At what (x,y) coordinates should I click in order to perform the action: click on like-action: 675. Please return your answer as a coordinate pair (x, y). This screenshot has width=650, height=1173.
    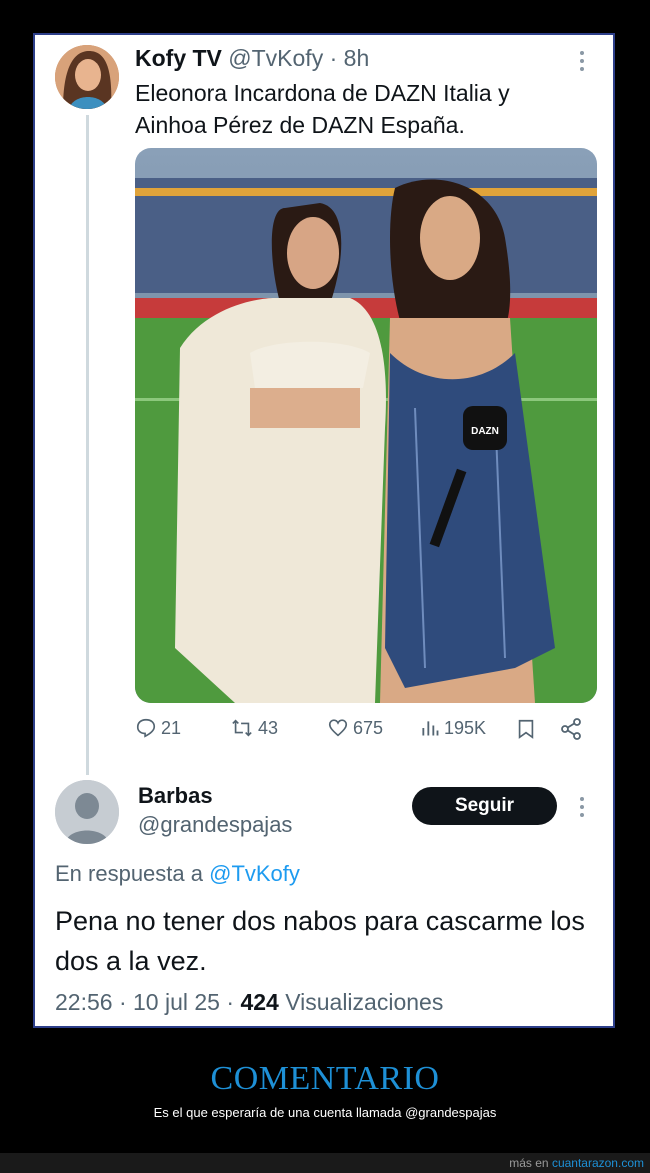
    Looking at the image, I should click on (355, 728).